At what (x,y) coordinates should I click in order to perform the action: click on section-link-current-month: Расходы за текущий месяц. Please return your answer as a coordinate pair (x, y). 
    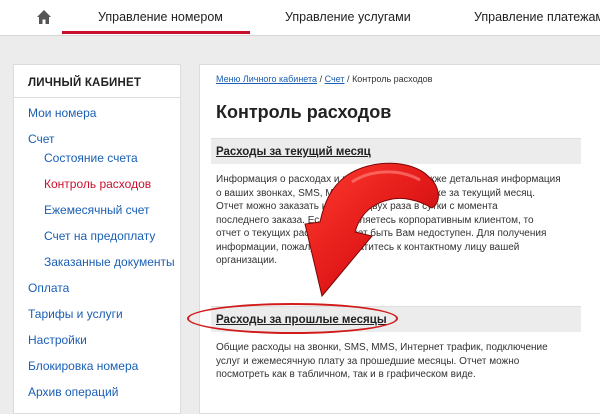
    Looking at the image, I should click on (293, 152).